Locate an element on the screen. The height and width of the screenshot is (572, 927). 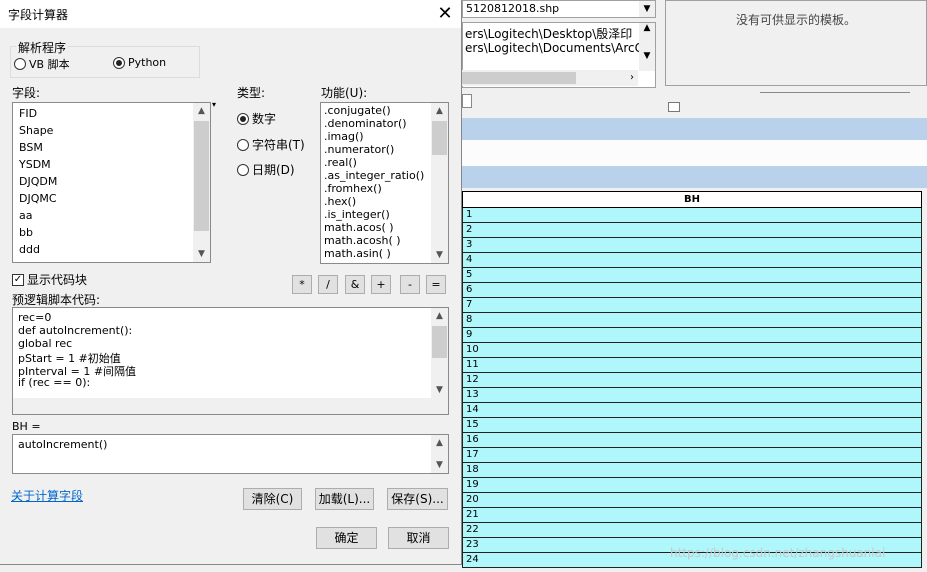
code-line: def autoIncrement(): is located at coordinates (75, 330).